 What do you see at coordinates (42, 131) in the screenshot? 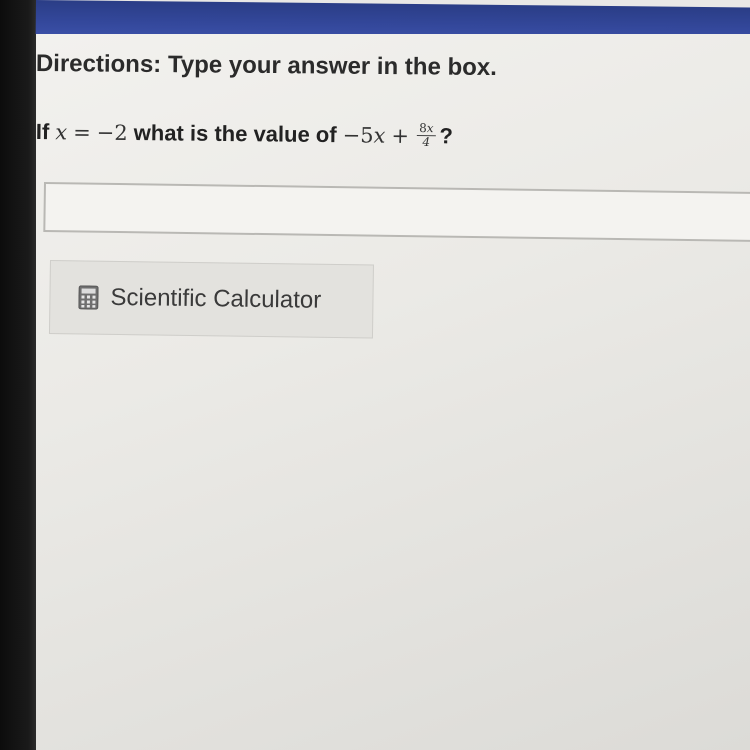
I see `question-prefix: If` at bounding box center [42, 131].